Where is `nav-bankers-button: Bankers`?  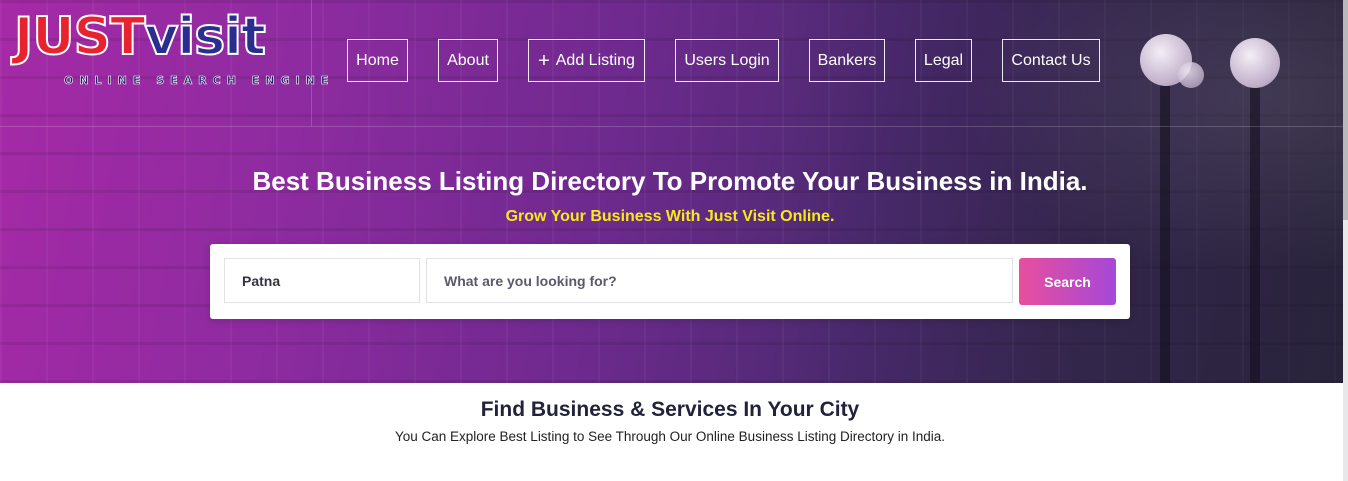
nav-bankers-button: Bankers is located at coordinates (847, 60).